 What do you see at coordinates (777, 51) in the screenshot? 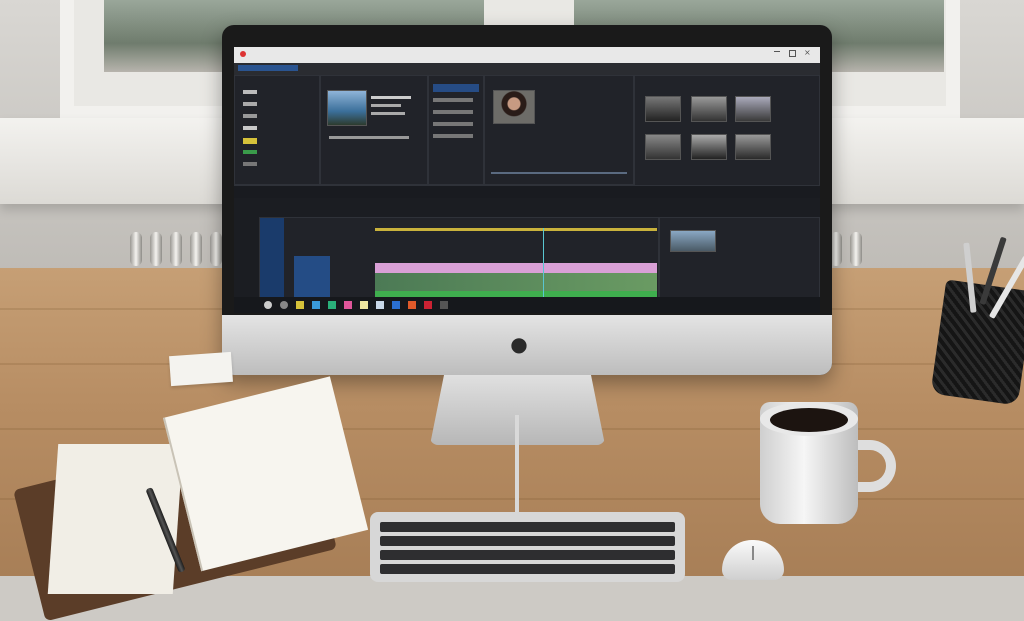
I see `minimize-icon` at bounding box center [777, 51].